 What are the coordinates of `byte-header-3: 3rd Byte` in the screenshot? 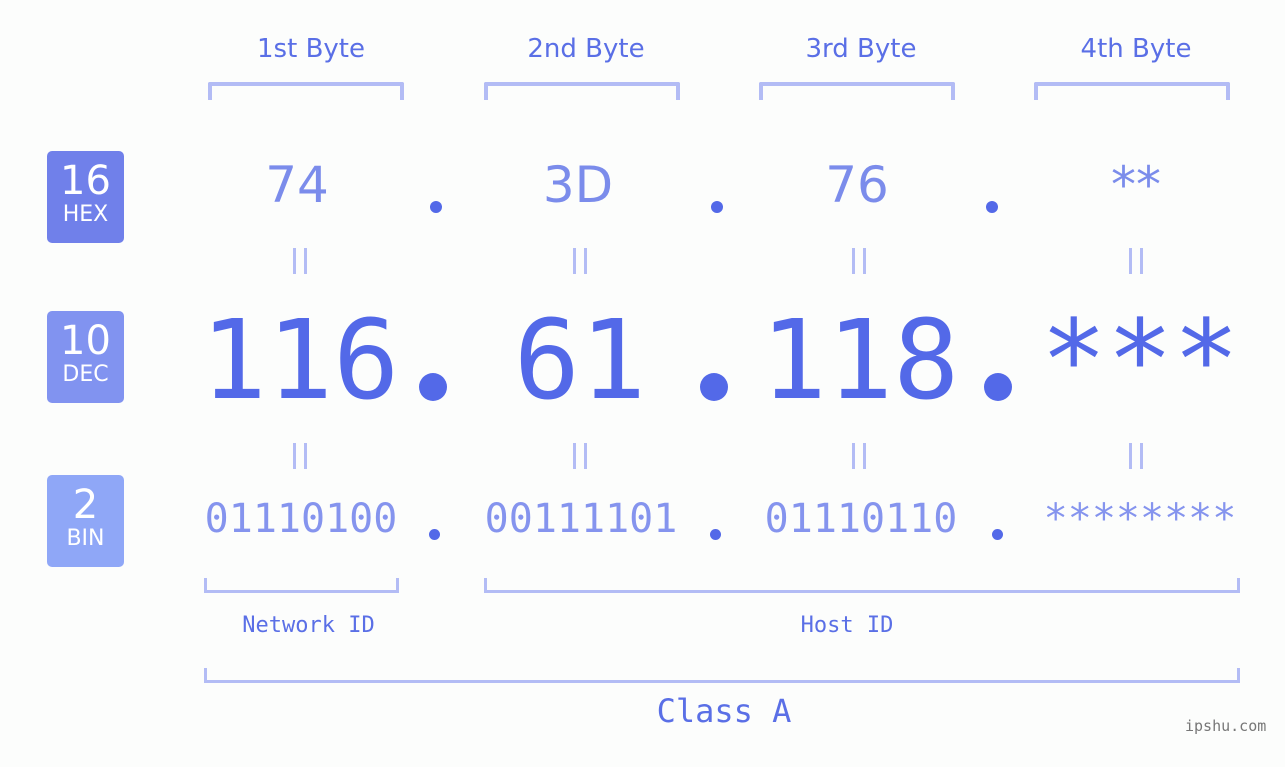 It's located at (861, 49).